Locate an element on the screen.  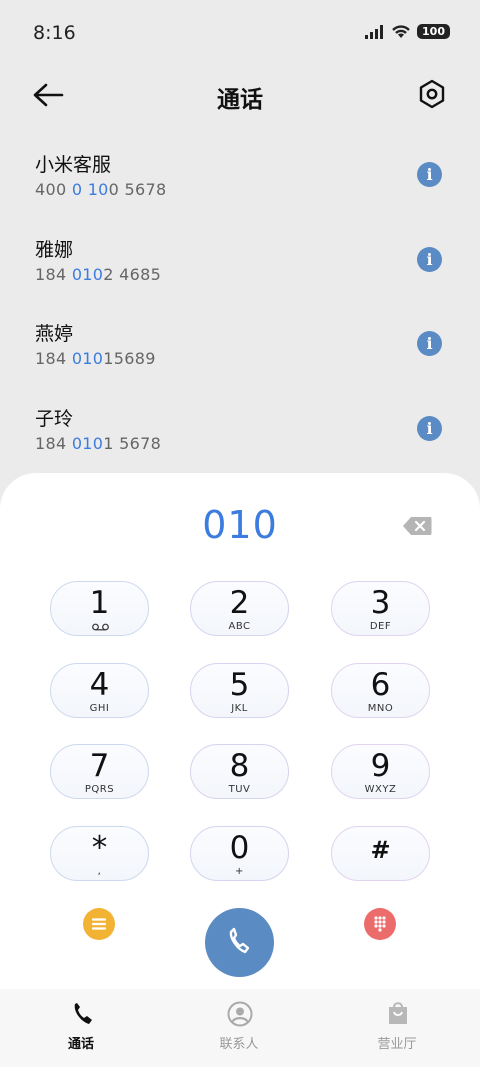
contact-row: 小米客服 400 0 100 5678 i is located at coordinates (240, 182).